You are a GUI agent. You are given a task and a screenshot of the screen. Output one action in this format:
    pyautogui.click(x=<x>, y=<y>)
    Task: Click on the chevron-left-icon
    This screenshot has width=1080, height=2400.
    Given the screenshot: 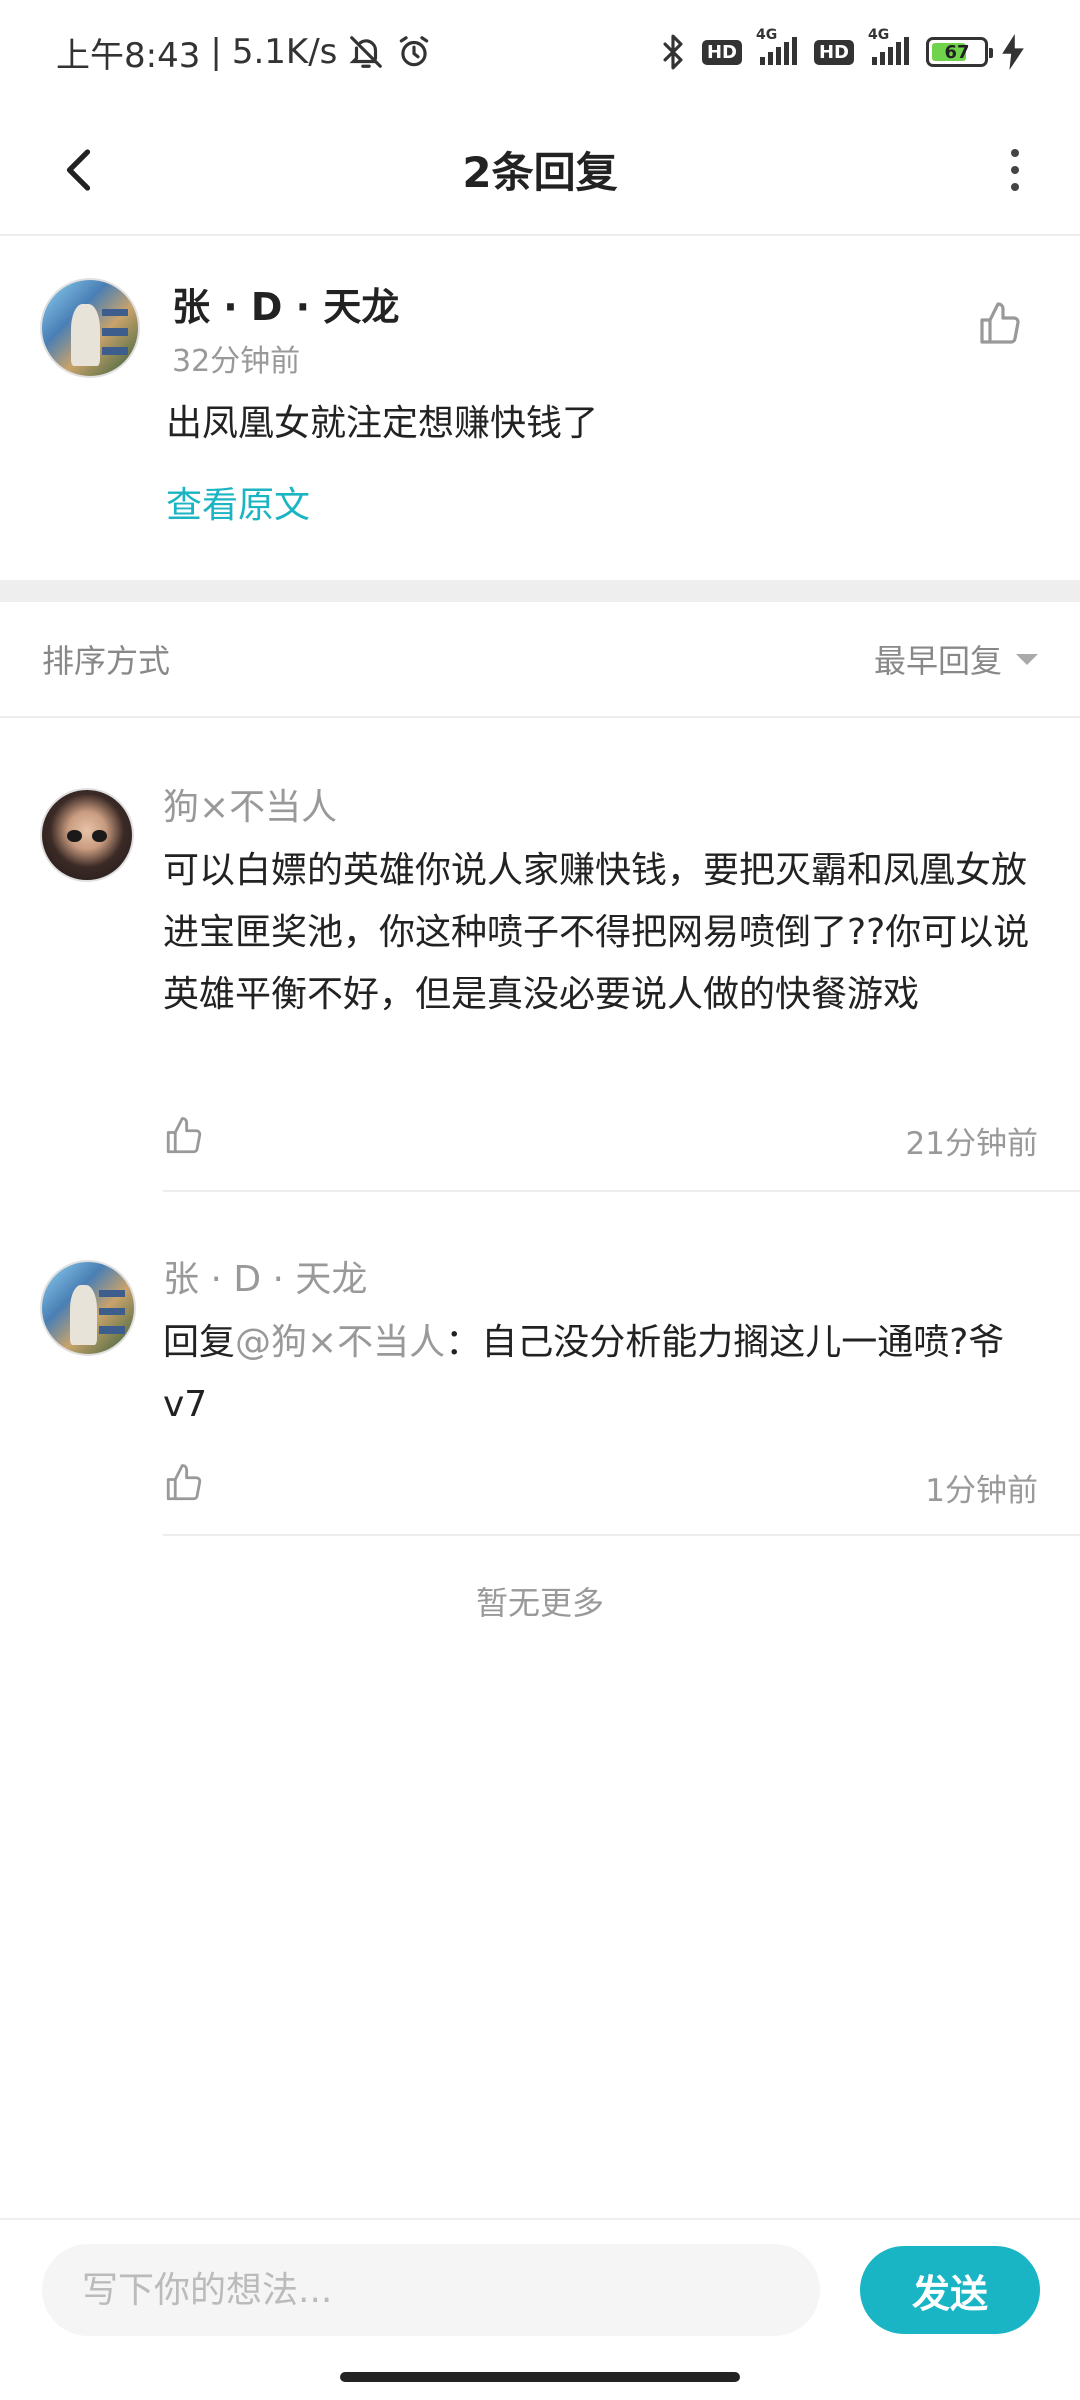 What is the action you would take?
    pyautogui.click(x=78, y=170)
    